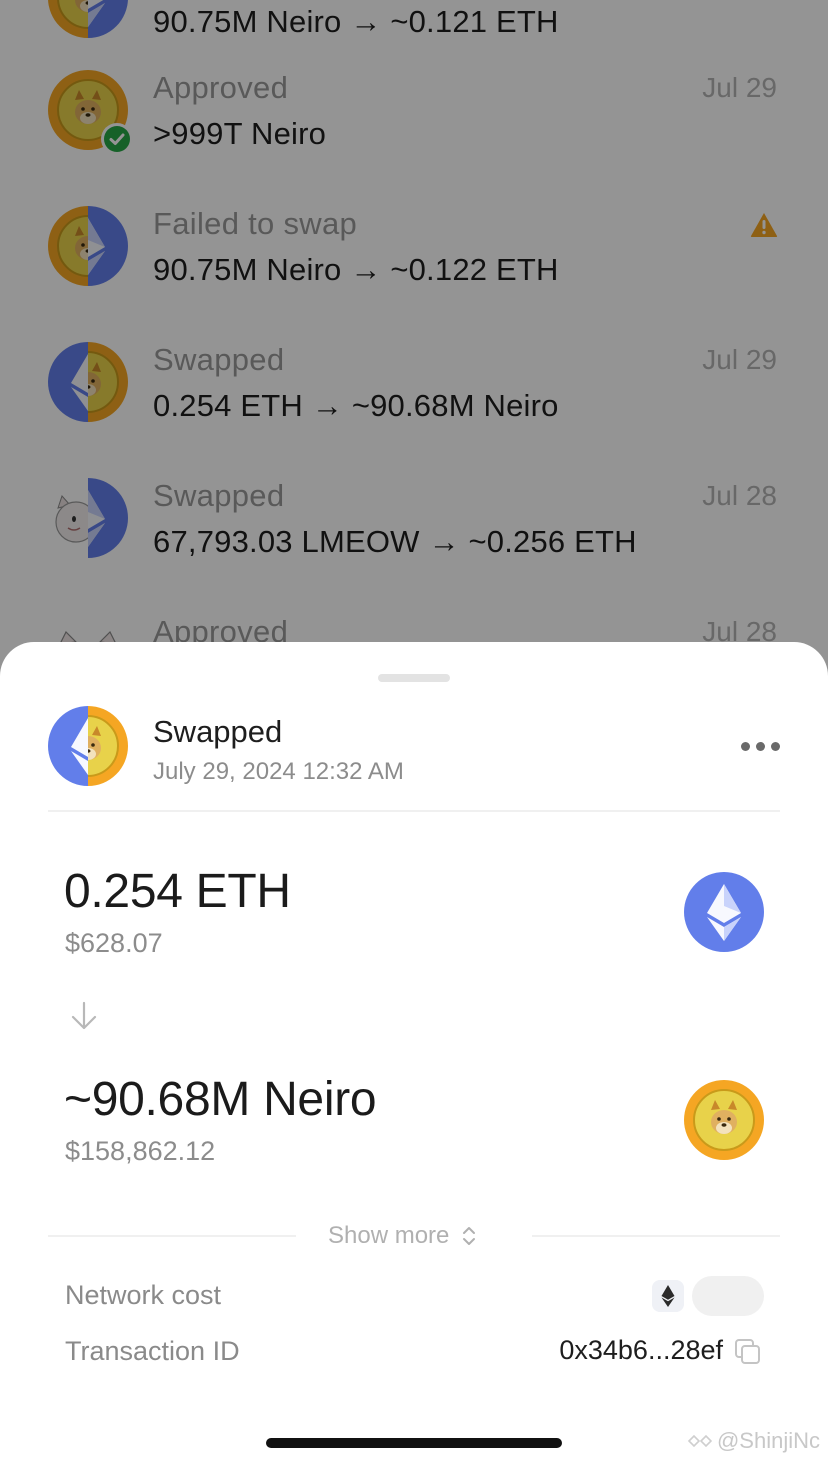  I want to click on from-usd-value: $628.07, so click(114, 943).